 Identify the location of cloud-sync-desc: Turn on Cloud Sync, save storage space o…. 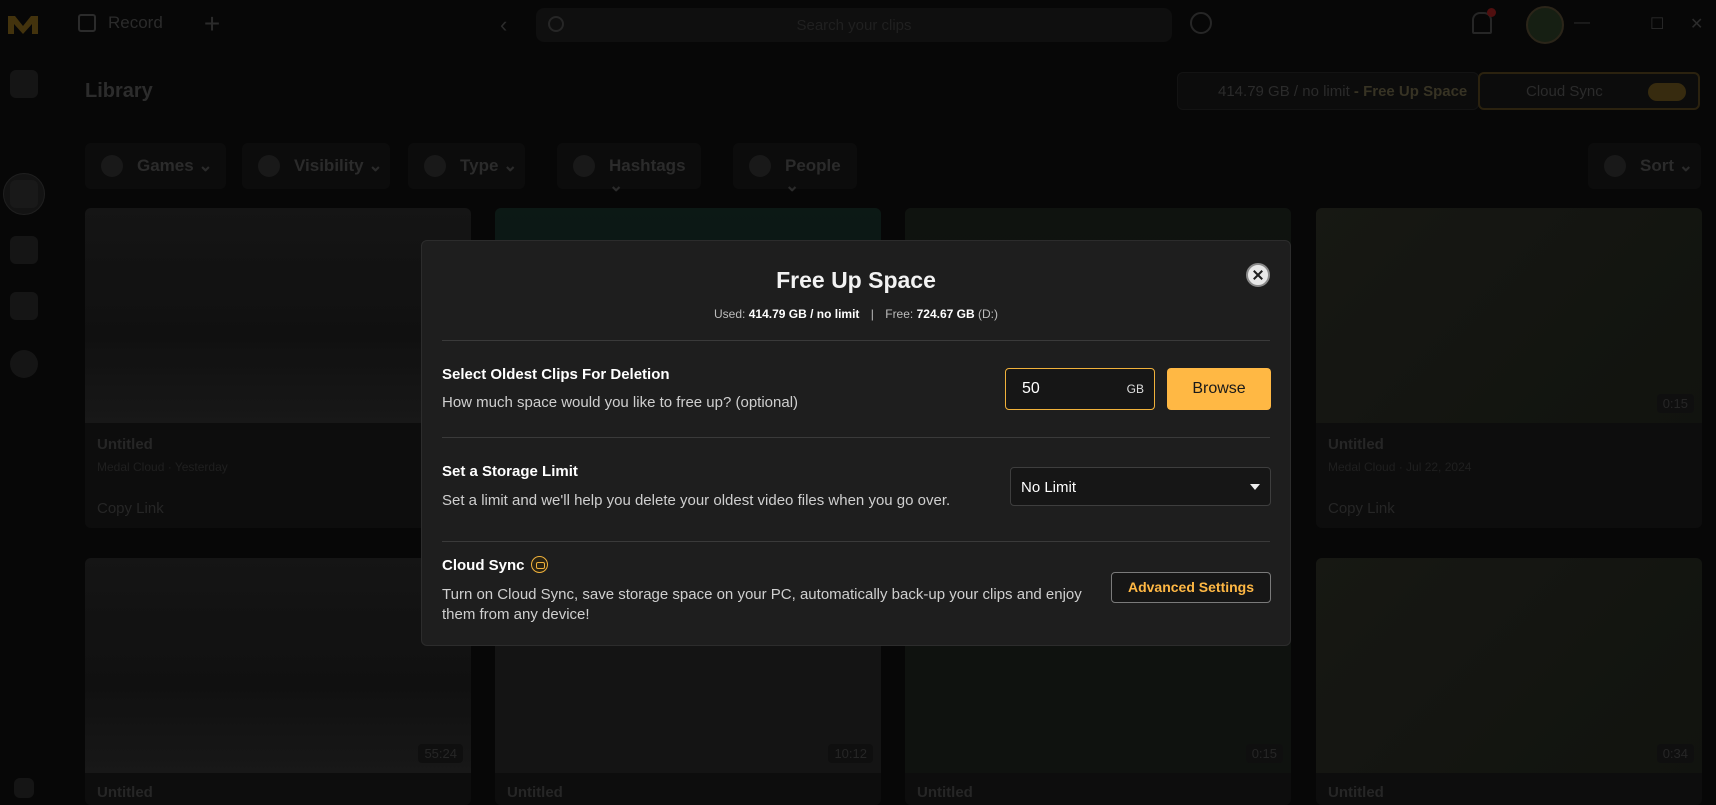
(762, 604).